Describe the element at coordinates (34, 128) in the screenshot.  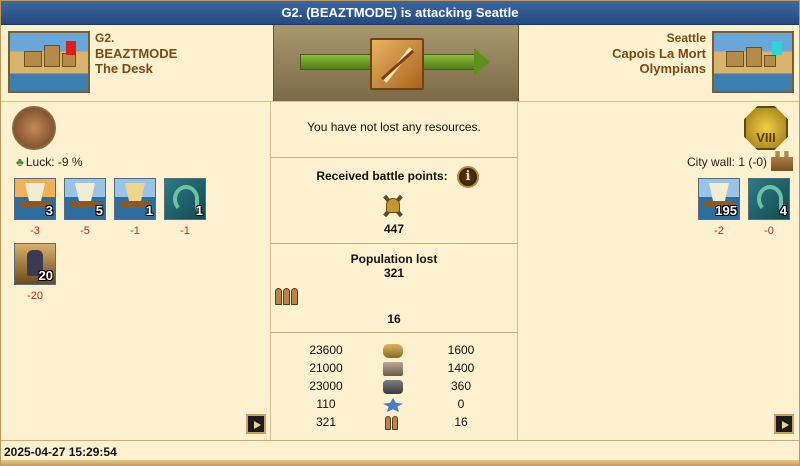
I see `hero-portrait-icon` at that location.